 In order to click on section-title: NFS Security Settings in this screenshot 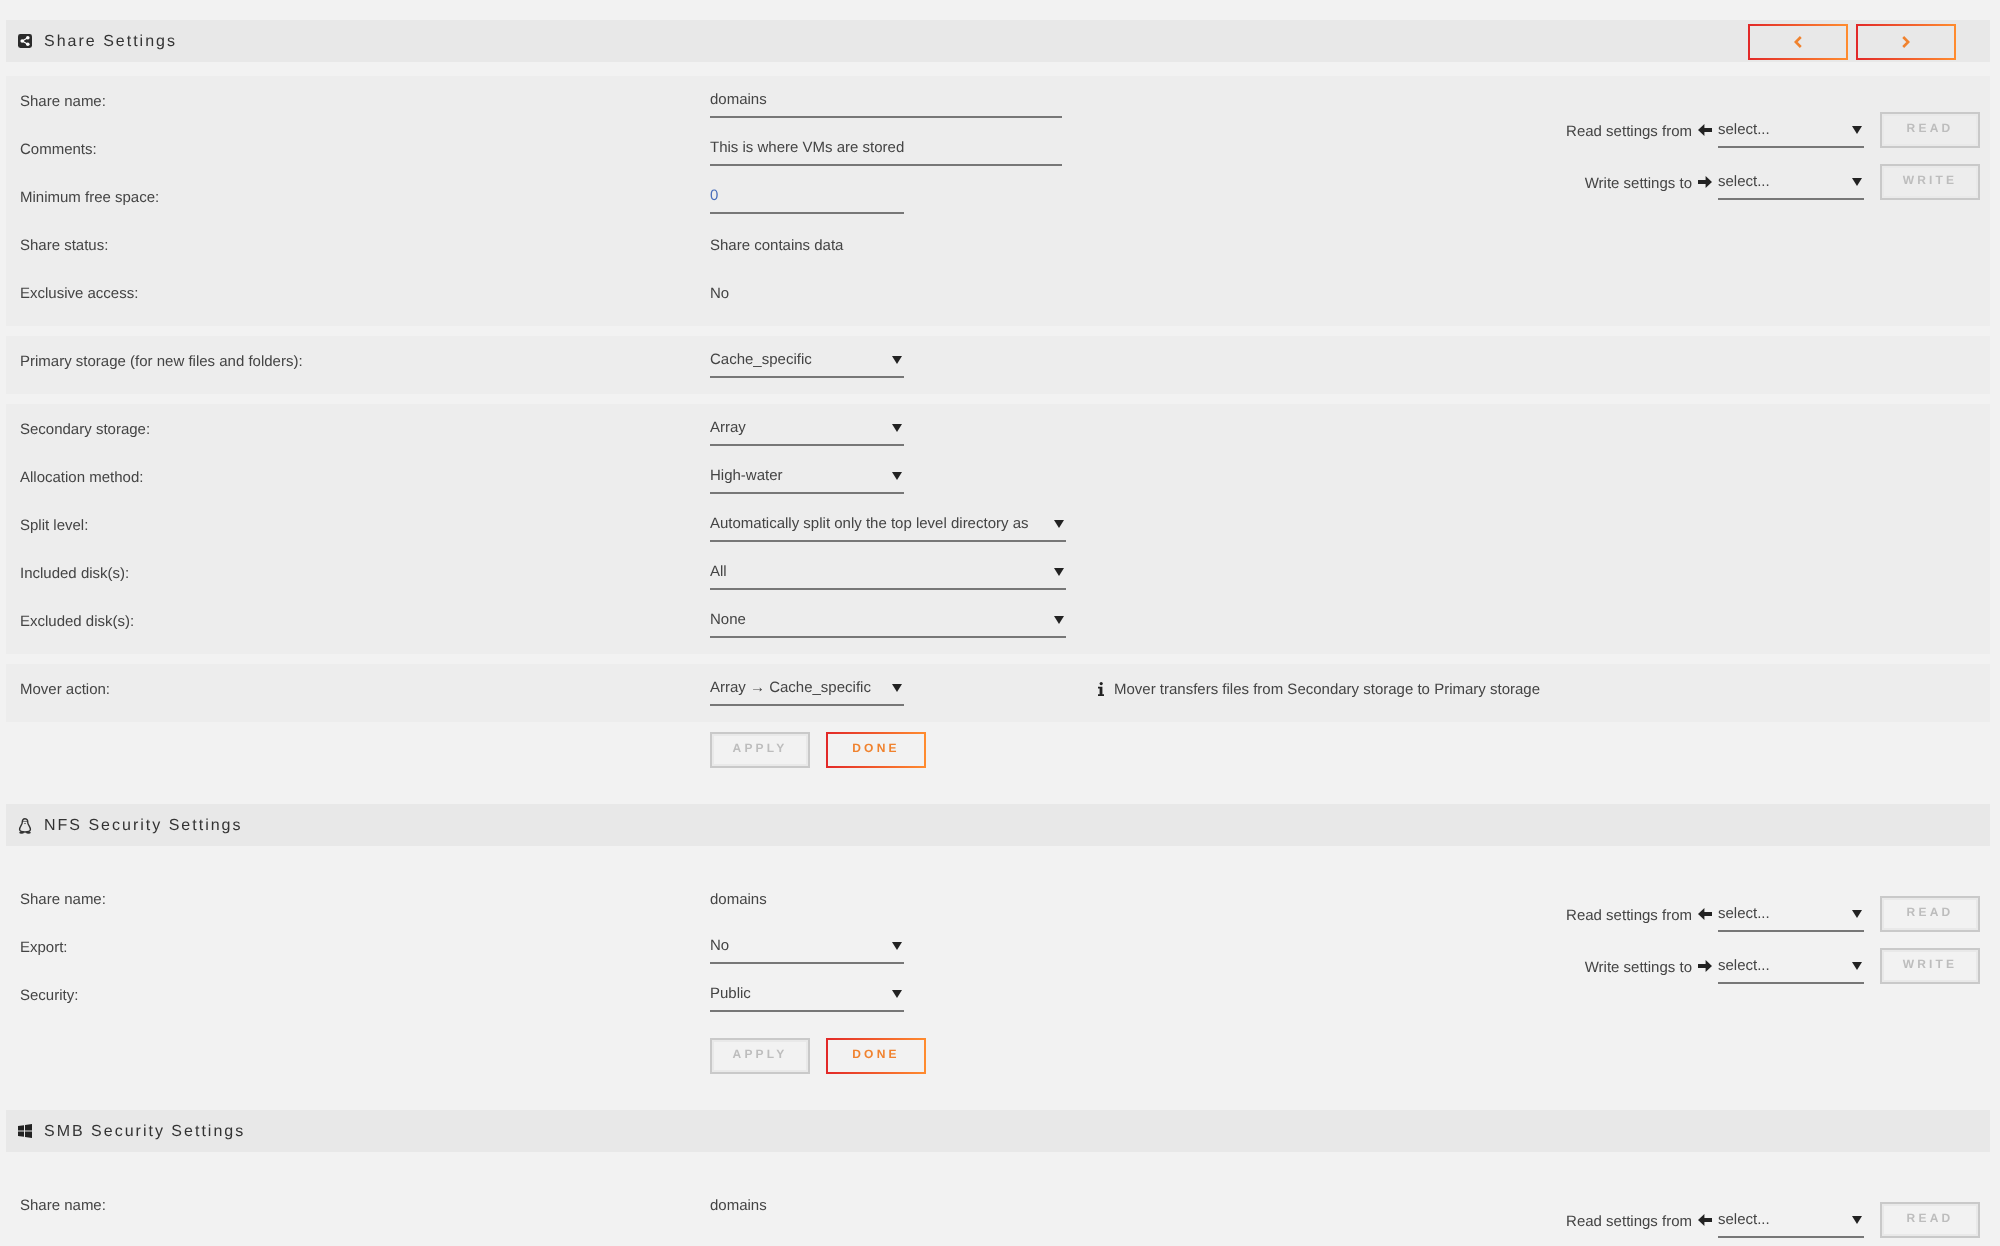, I will do `click(143, 825)`.